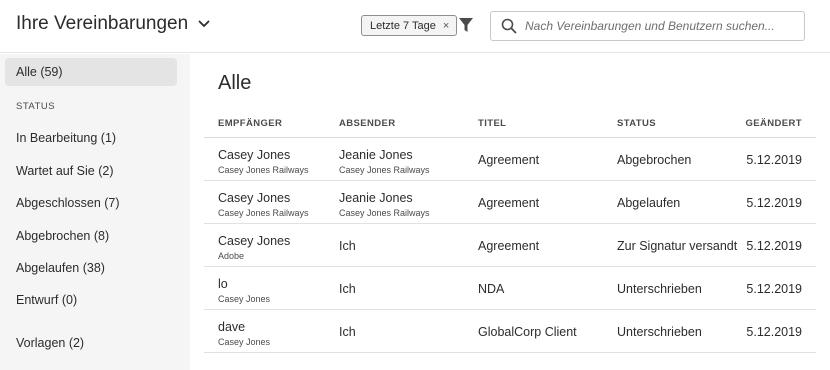 The width and height of the screenshot is (830, 370). What do you see at coordinates (367, 123) in the screenshot?
I see `column-header-sender: ABSENDER` at bounding box center [367, 123].